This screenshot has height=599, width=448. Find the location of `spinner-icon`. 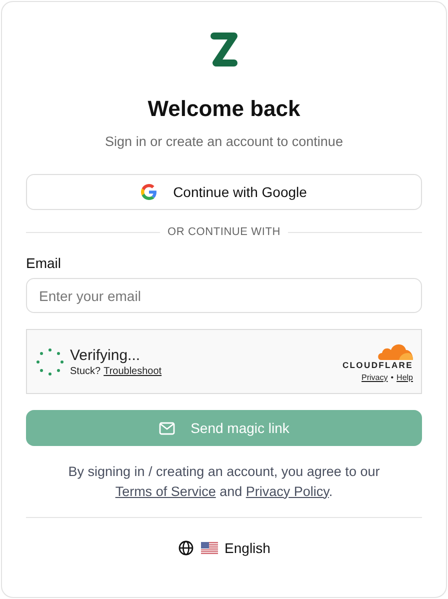

spinner-icon is located at coordinates (50, 361).